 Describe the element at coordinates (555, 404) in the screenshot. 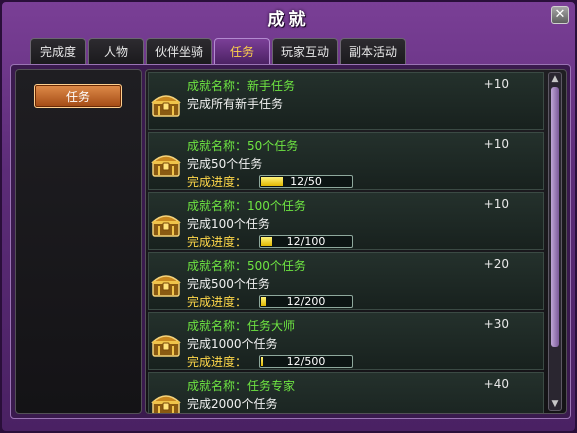

I see `scroll-down-icon: ▼` at that location.